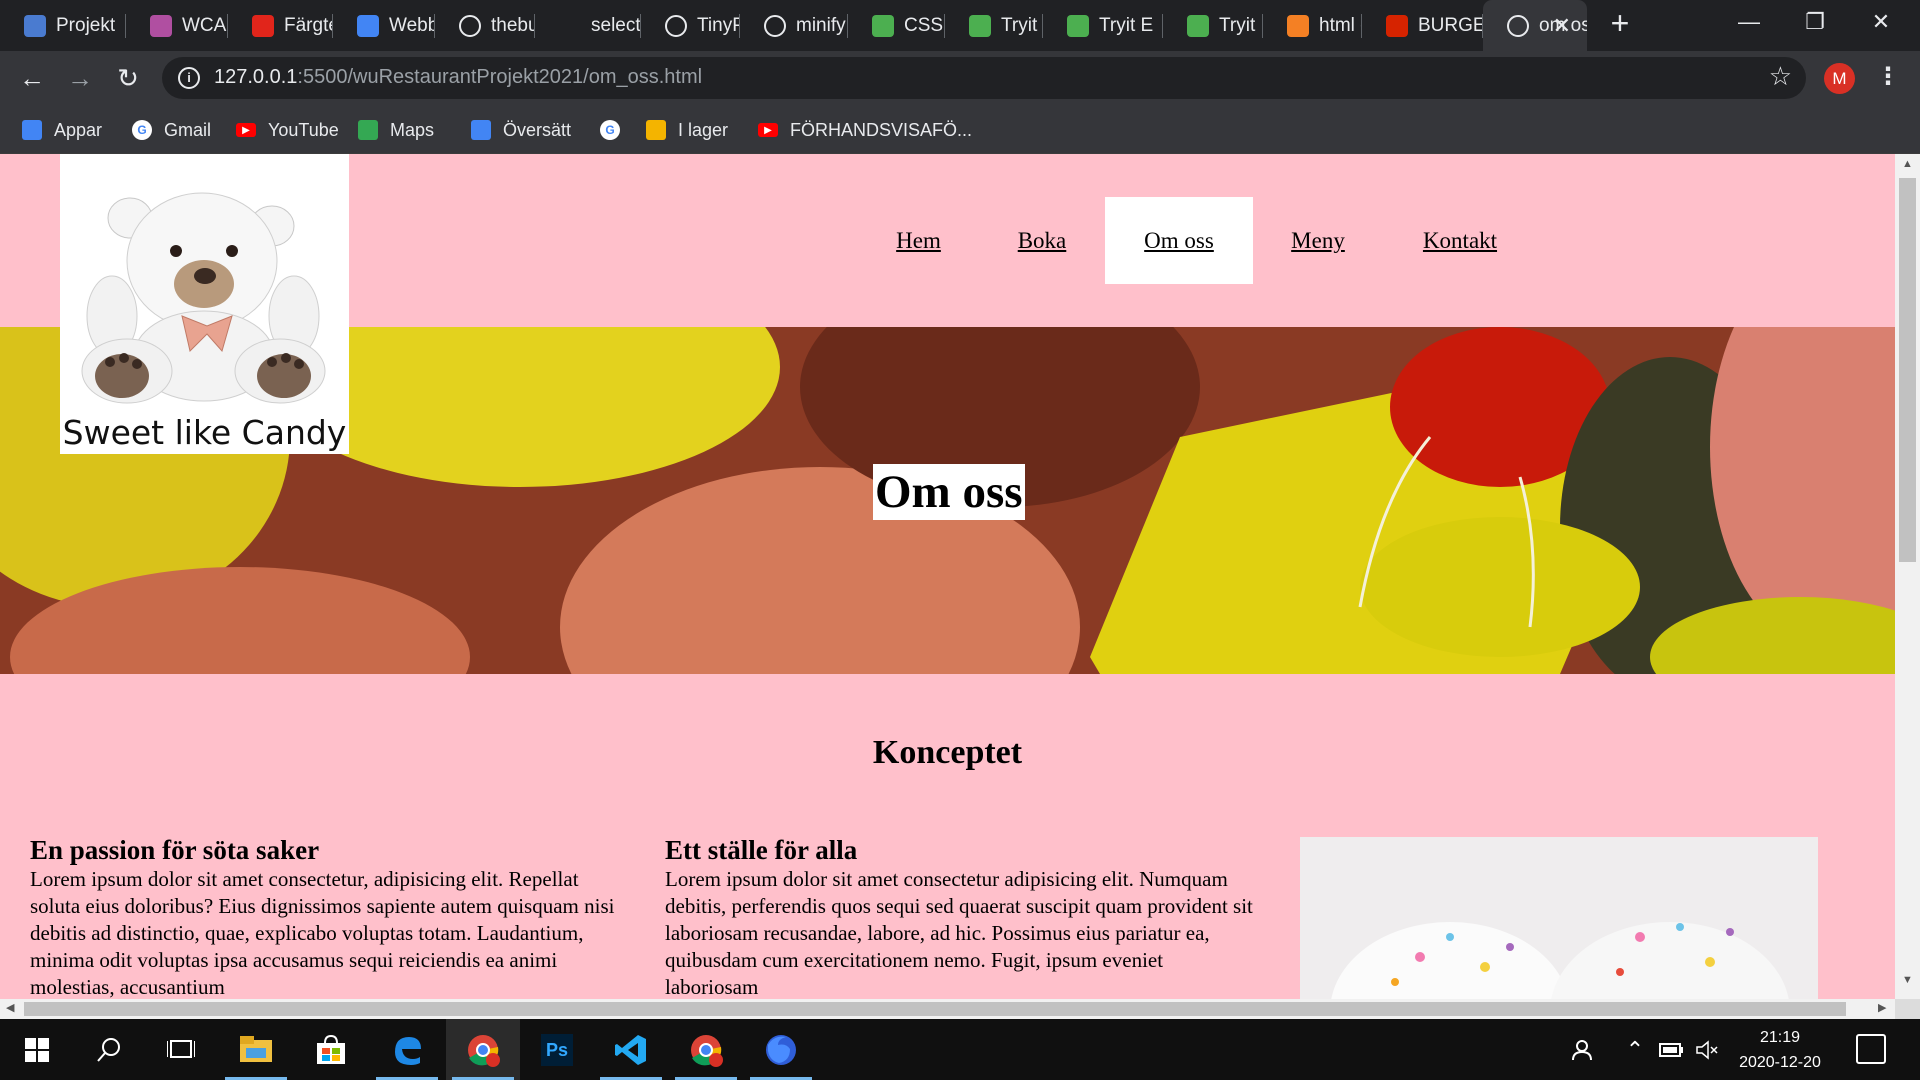 This screenshot has height=1080, width=1920. I want to click on restore-window-button: ❐, so click(1815, 22).